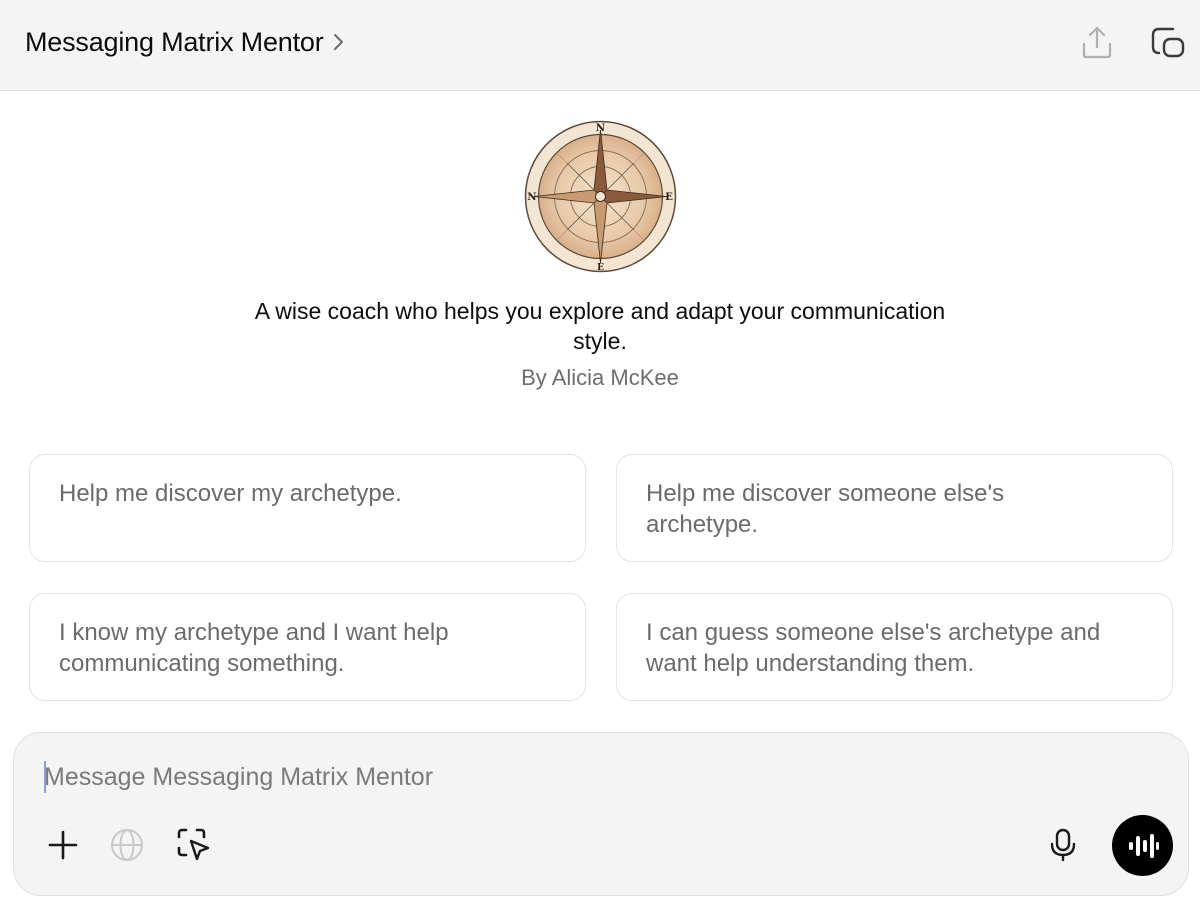 Image resolution: width=1200 pixels, height=915 pixels. What do you see at coordinates (600, 377) in the screenshot?
I see `gpt-author: By Alicia McKee` at bounding box center [600, 377].